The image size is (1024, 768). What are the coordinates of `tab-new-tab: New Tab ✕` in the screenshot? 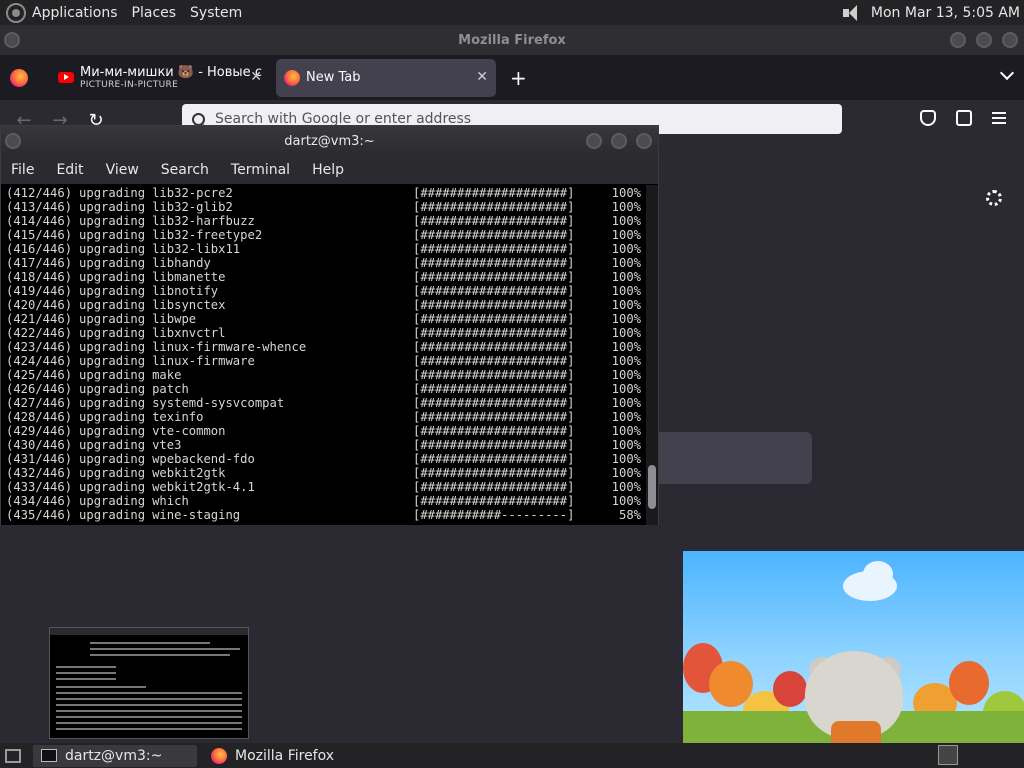 It's located at (386, 77).